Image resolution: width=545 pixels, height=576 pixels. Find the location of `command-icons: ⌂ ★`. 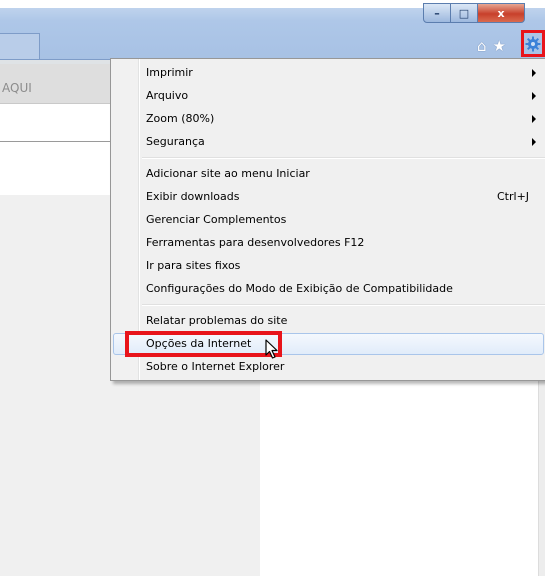

command-icons: ⌂ ★ is located at coordinates (491, 46).